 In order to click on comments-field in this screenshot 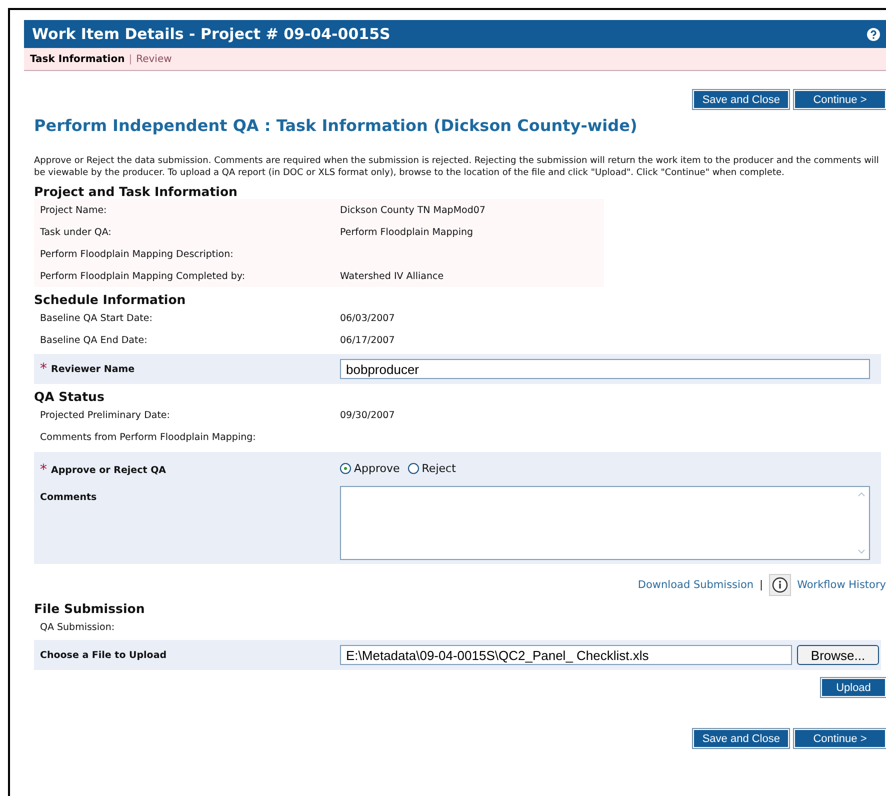, I will do `click(605, 523)`.